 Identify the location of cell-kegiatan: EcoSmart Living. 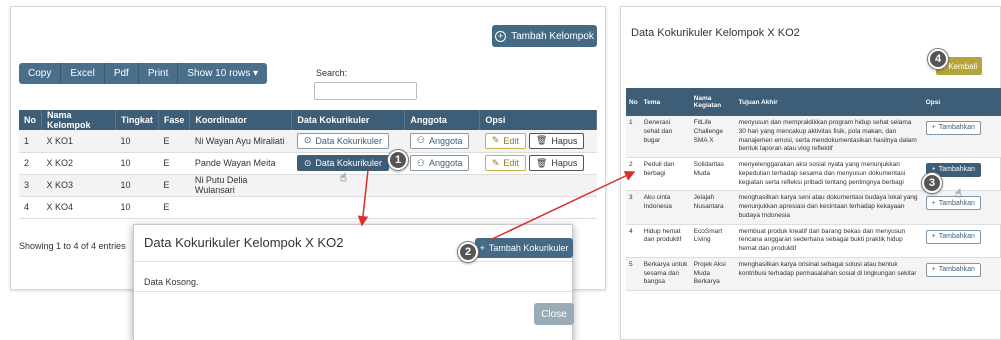
(713, 241).